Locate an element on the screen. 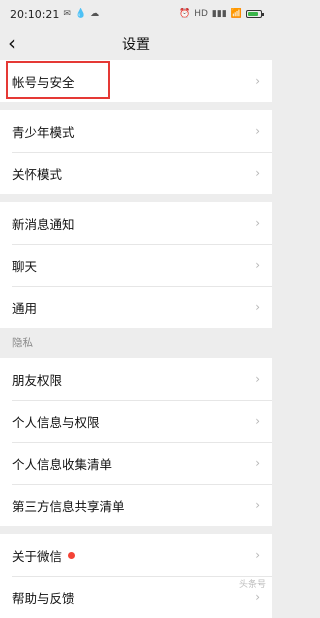 The height and width of the screenshot is (618, 320). row-label: 聊天 is located at coordinates (25, 266).